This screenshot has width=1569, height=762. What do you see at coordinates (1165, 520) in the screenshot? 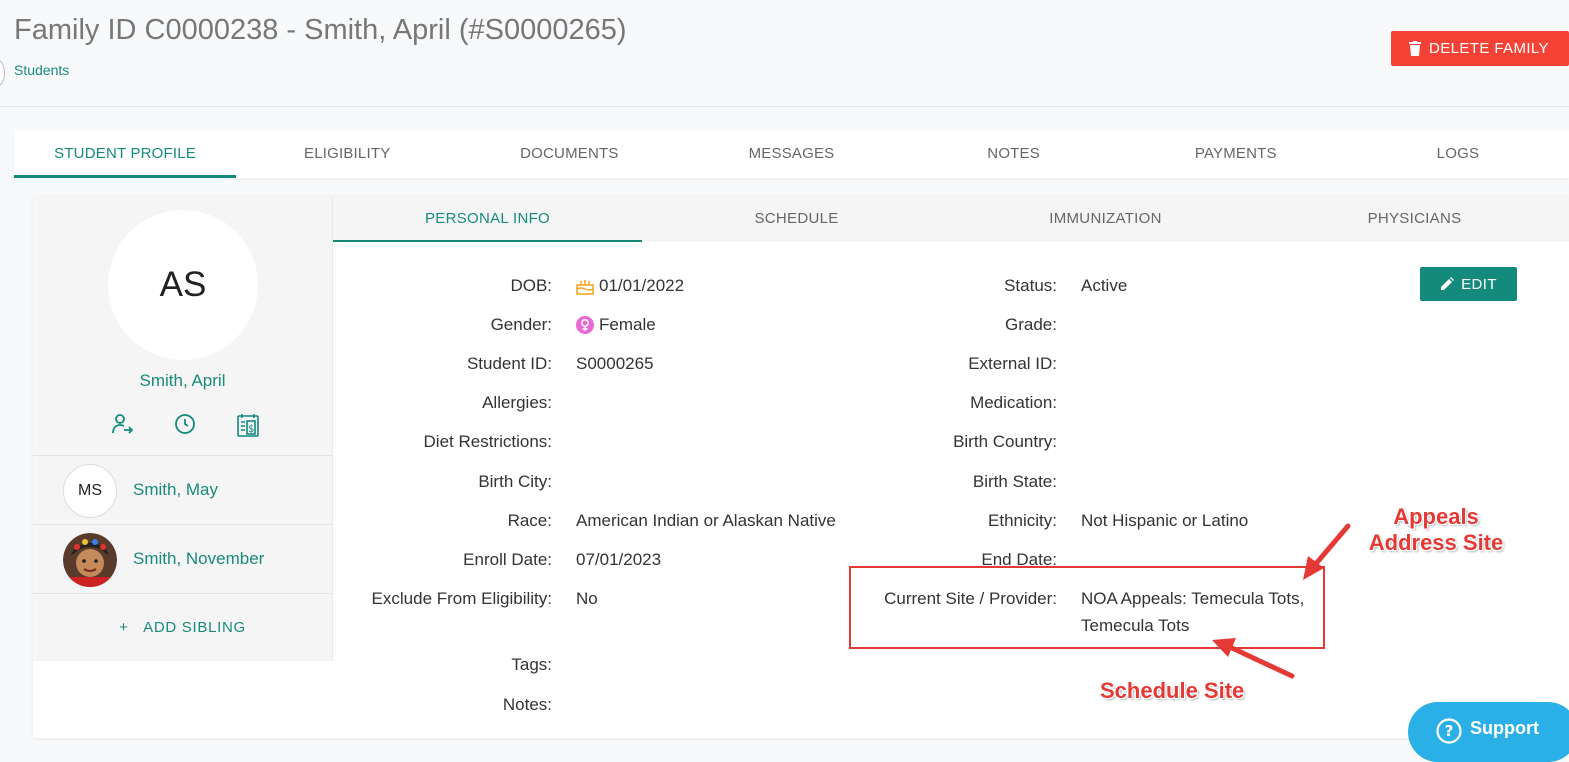
I see `ethnicity-value: Not Hispanic or Latino` at bounding box center [1165, 520].